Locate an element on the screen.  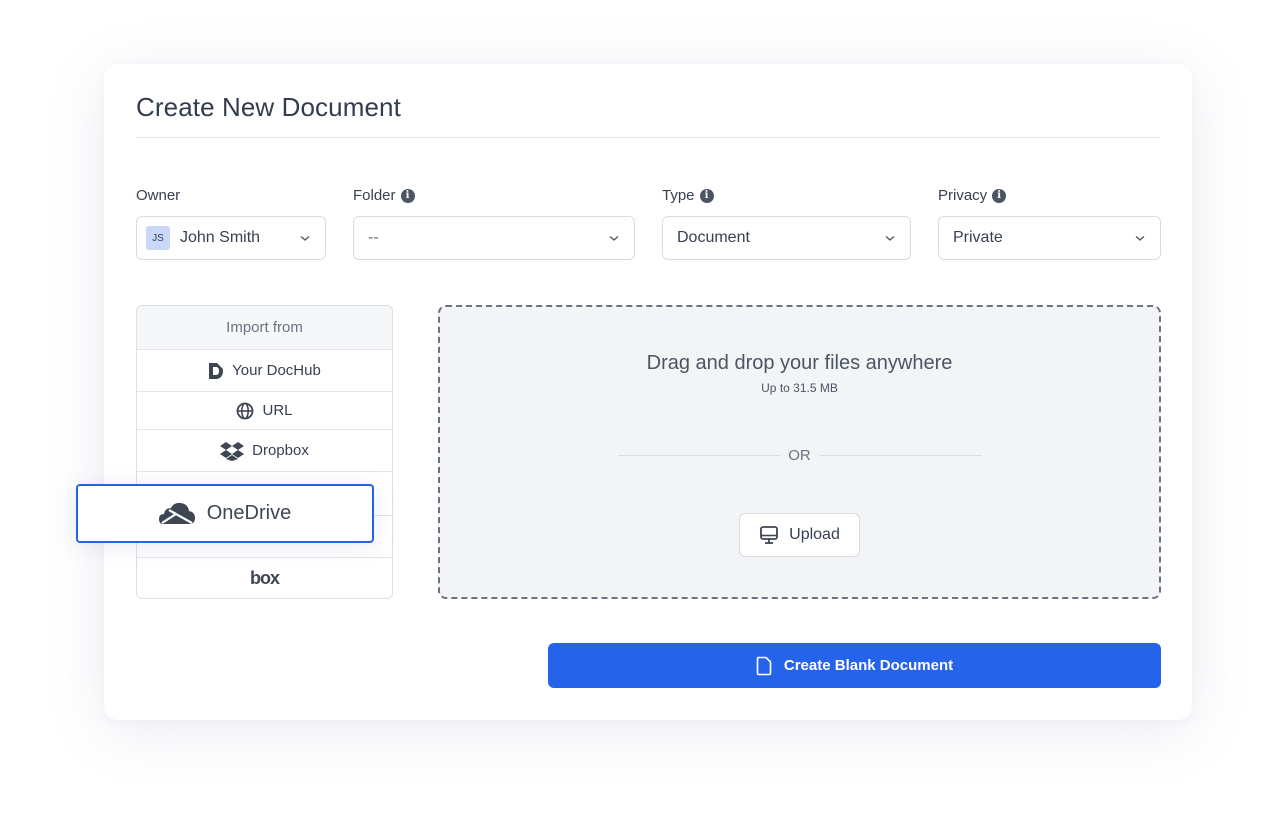
upload-button: Upload is located at coordinates (799, 535).